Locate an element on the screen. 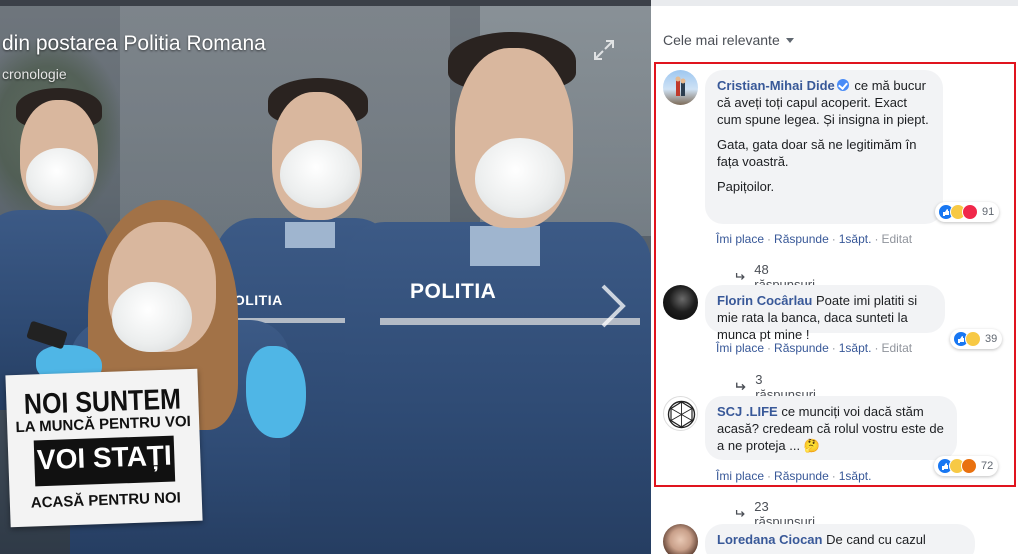 Image resolution: width=1018 pixels, height=554 pixels. love-reaction-icon is located at coordinates (970, 212).